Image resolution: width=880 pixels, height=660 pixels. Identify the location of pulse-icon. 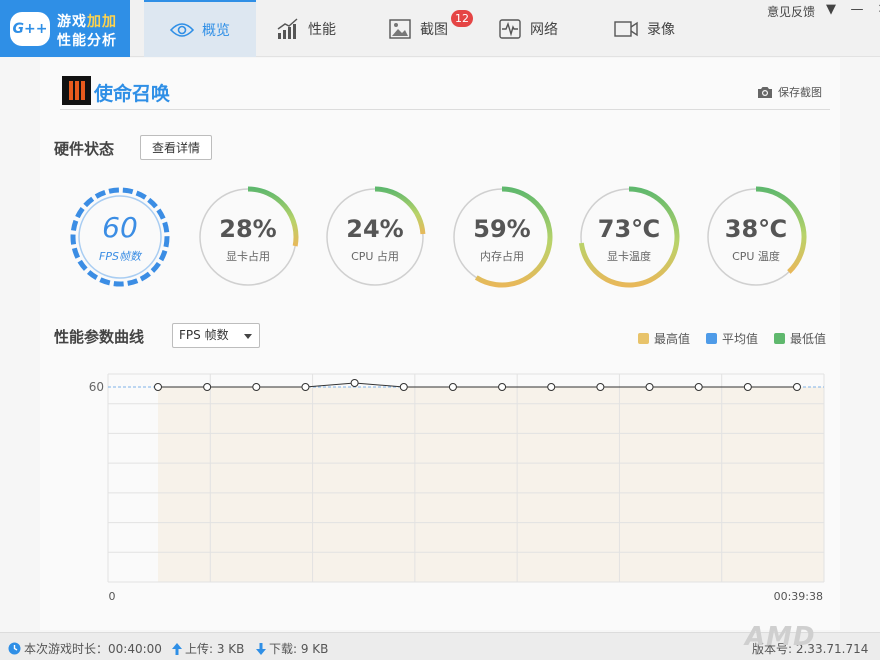
(510, 28).